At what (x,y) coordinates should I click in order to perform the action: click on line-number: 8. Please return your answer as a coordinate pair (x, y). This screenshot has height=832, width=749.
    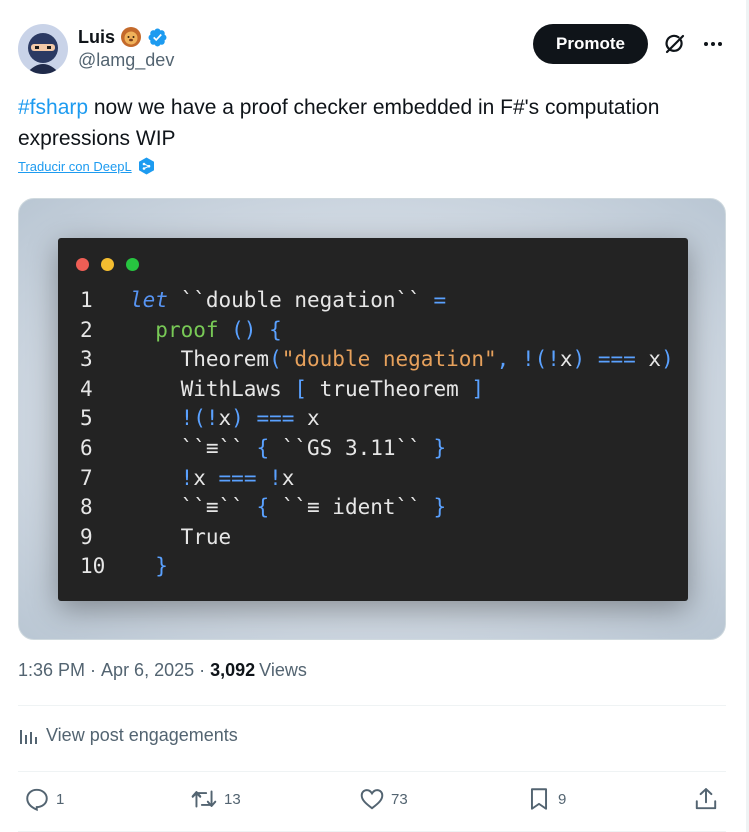
    Looking at the image, I should click on (86, 507).